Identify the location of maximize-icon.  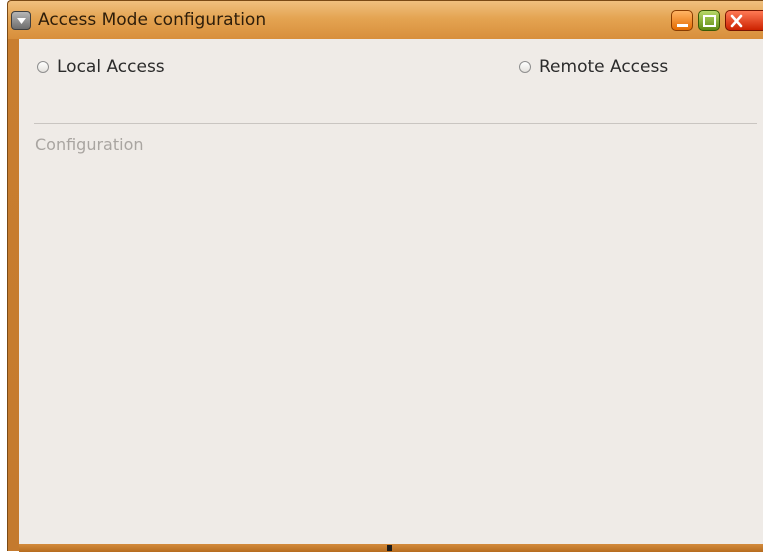
(709, 21).